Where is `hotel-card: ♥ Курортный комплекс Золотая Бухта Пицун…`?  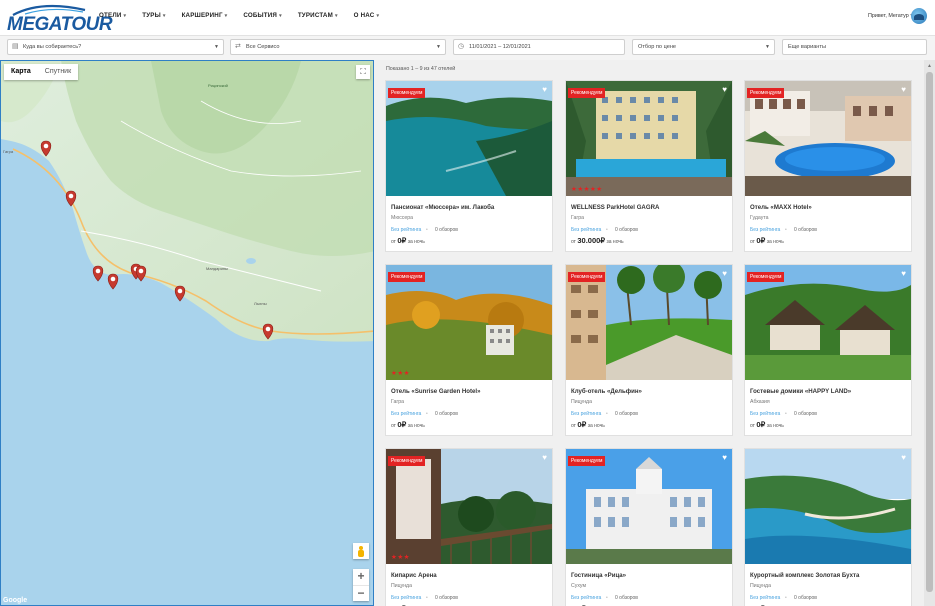
hotel-card: ♥ Курортный комплекс Золотая Бухта Пицун… is located at coordinates (828, 527).